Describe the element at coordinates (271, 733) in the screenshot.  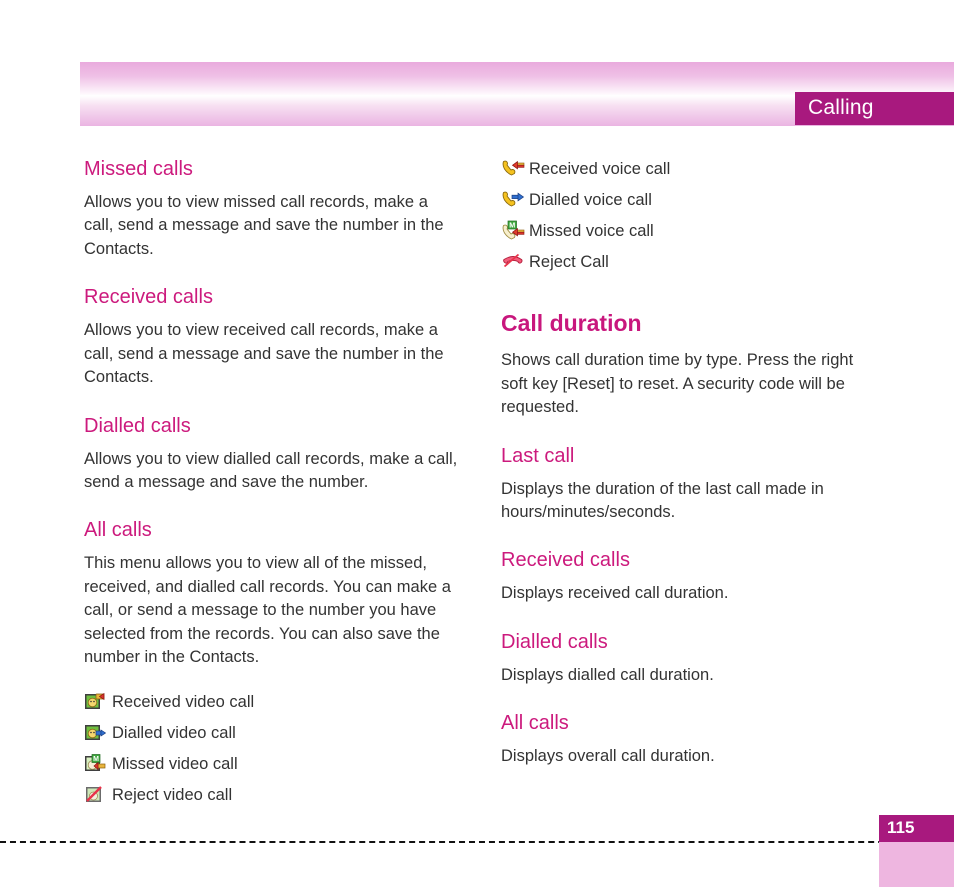
I see `list-item: Dialled video call` at that location.